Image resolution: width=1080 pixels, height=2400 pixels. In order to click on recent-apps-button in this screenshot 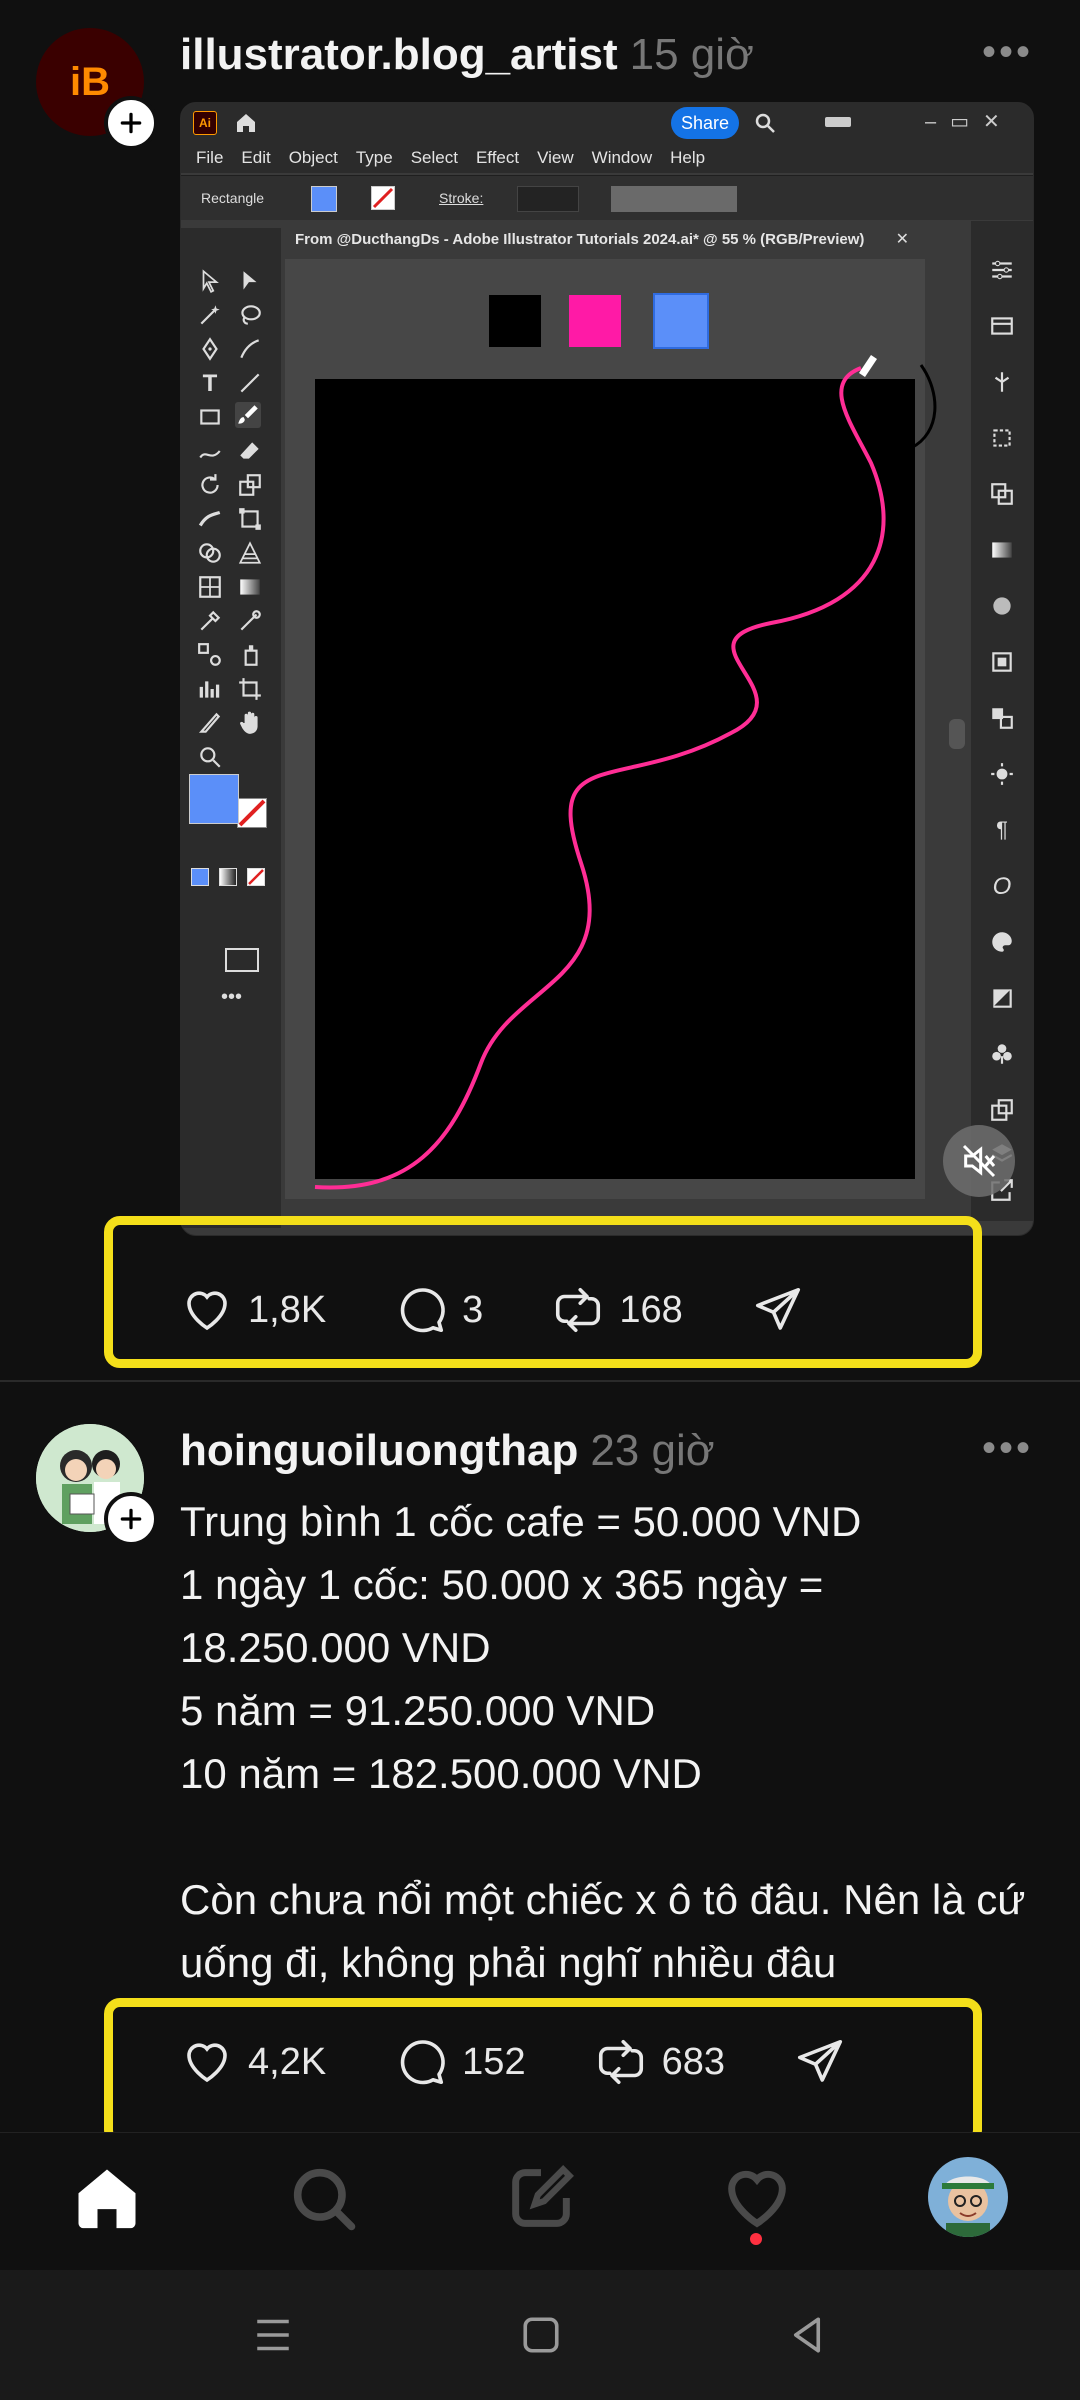, I will do `click(273, 2335)`.